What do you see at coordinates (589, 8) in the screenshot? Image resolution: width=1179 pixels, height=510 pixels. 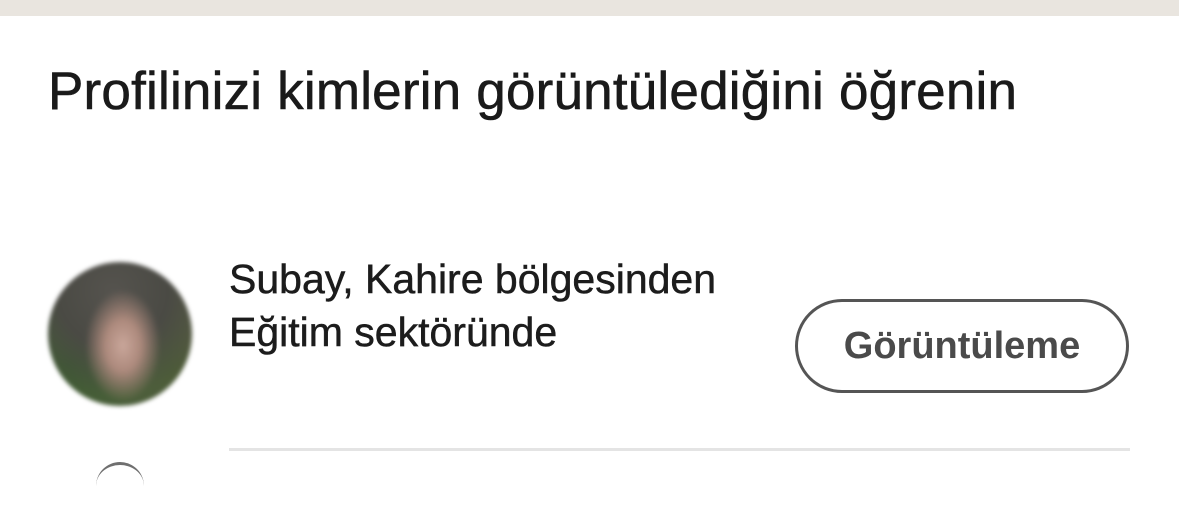 I see `top-strip` at bounding box center [589, 8].